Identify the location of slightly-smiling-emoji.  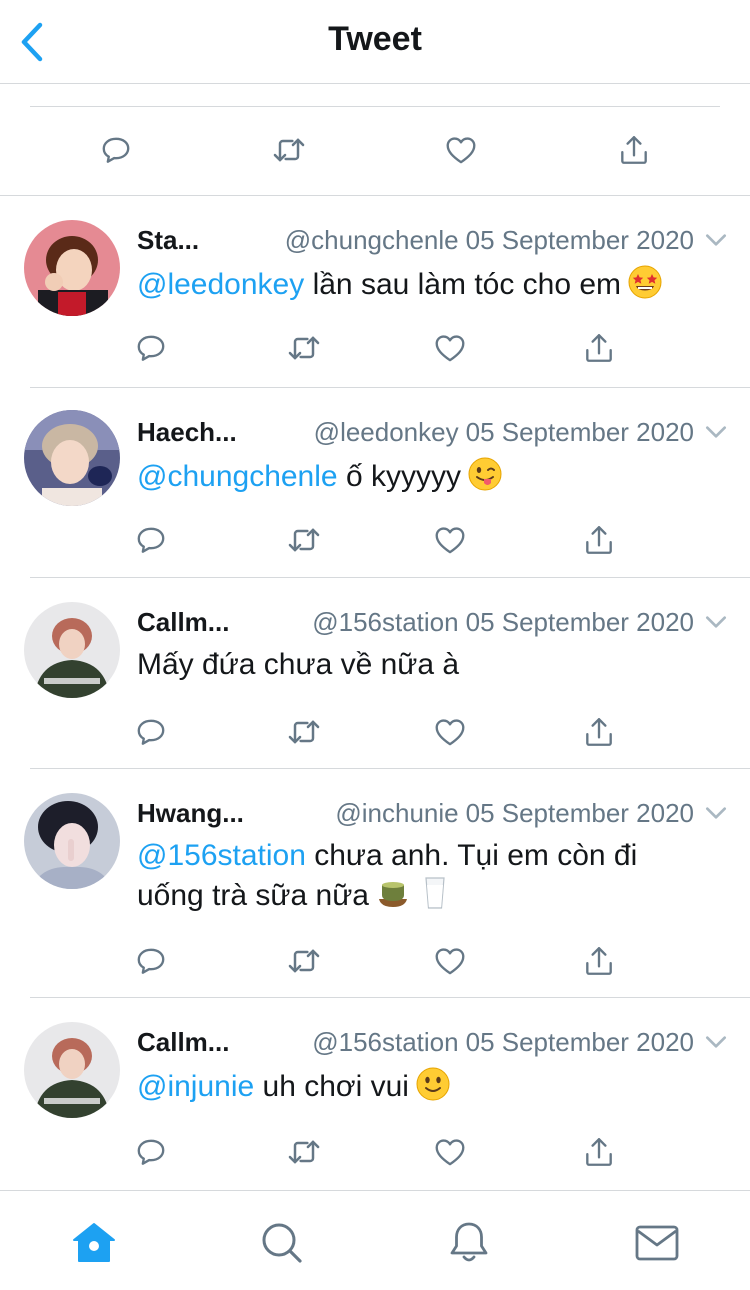
(433, 1084).